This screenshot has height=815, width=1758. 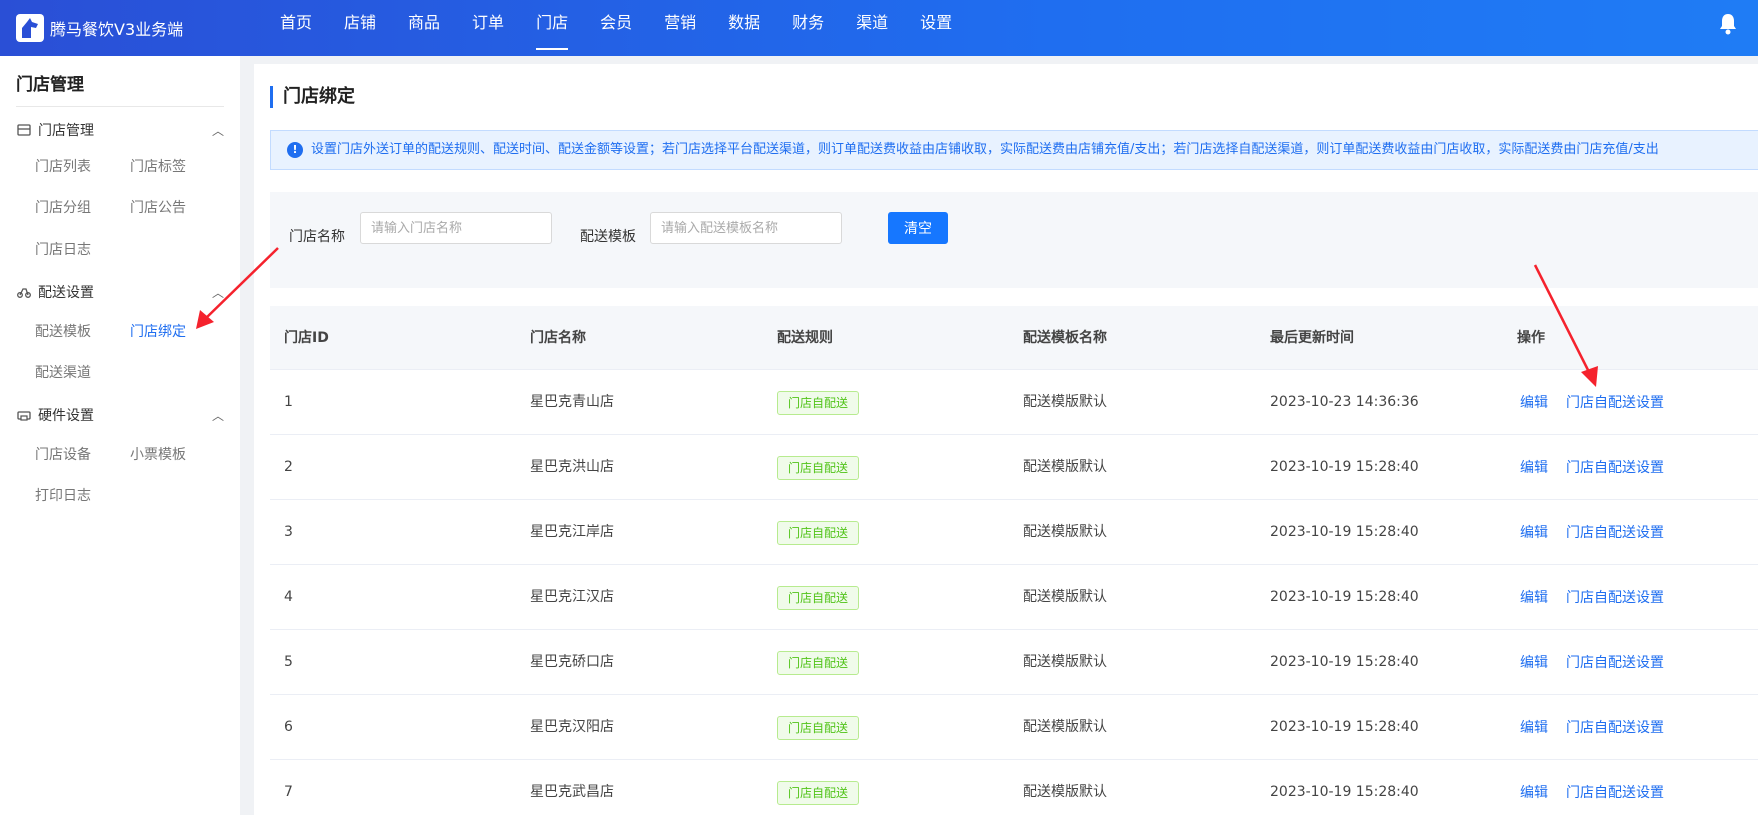 What do you see at coordinates (1728, 24) in the screenshot?
I see `bell-icon` at bounding box center [1728, 24].